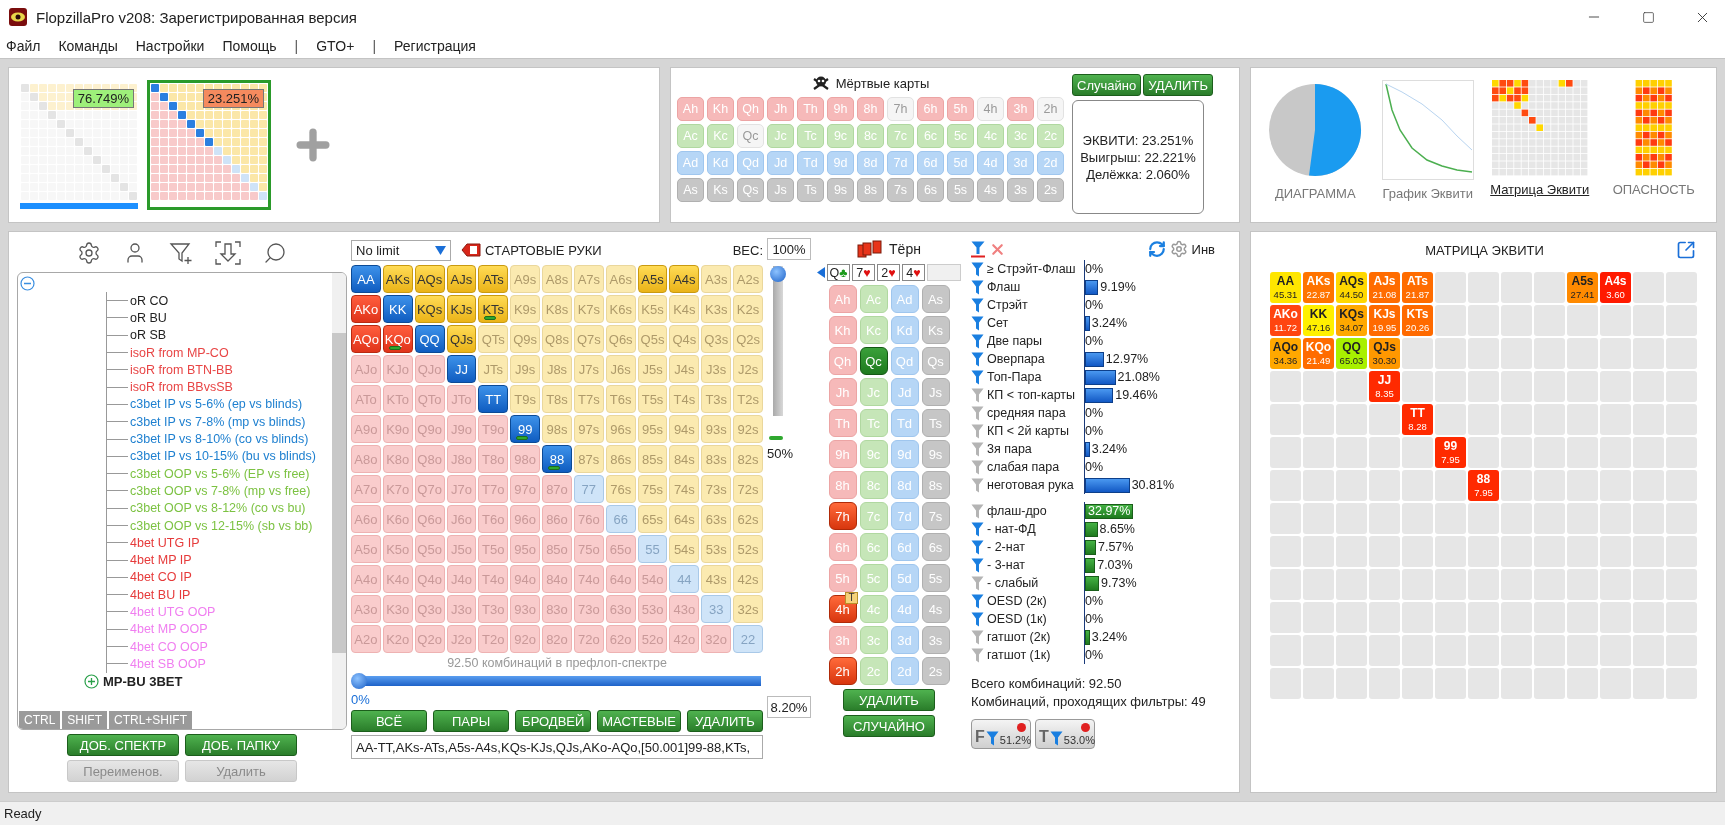  What do you see at coordinates (935, 609) in the screenshot?
I see `turn-card: 4s` at bounding box center [935, 609].